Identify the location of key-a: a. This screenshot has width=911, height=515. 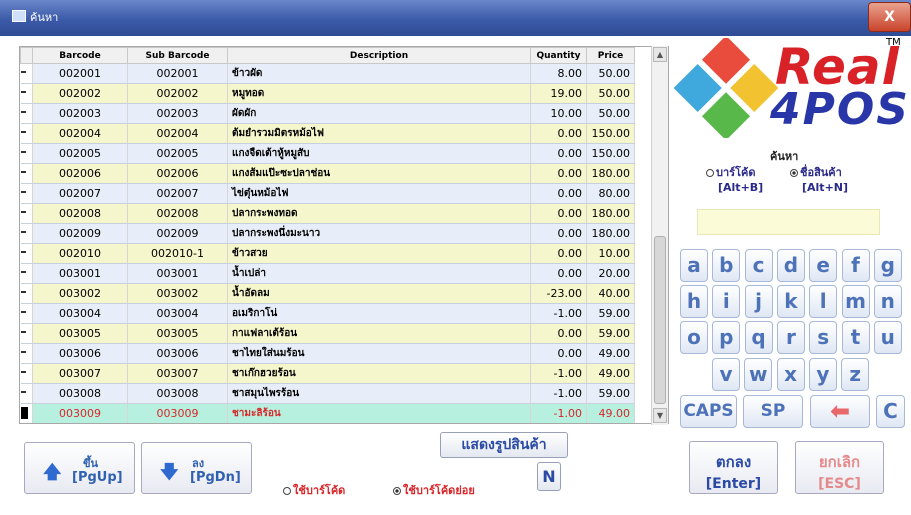
(694, 265).